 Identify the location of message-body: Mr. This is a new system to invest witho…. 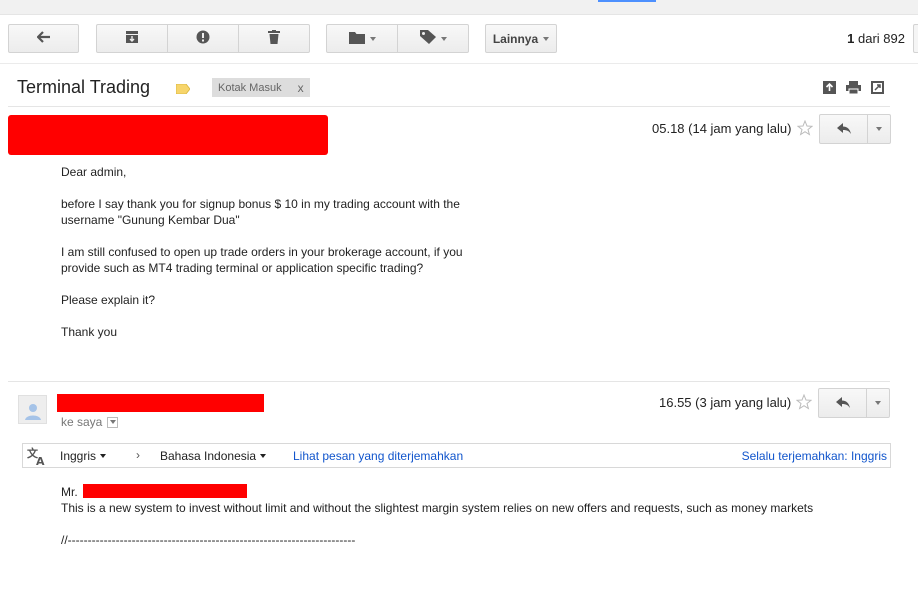
(456, 516).